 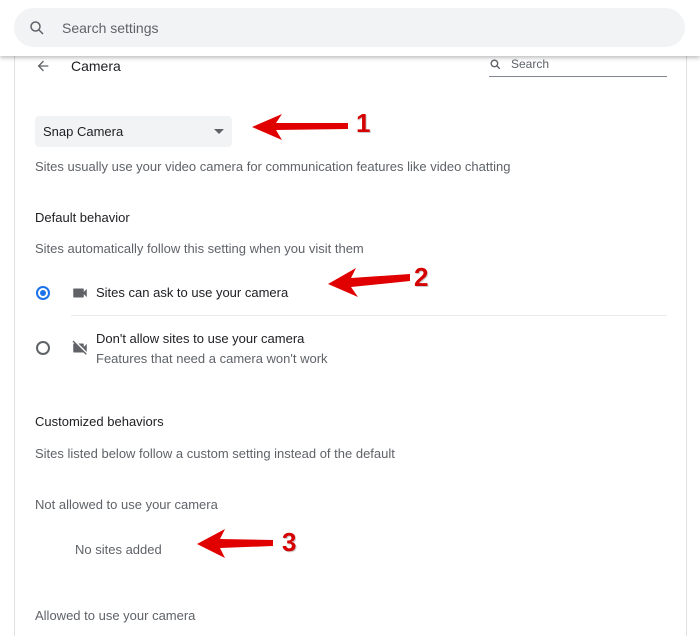 I want to click on option-allow-ask-label: Sites can ask to use your camera, so click(x=192, y=292).